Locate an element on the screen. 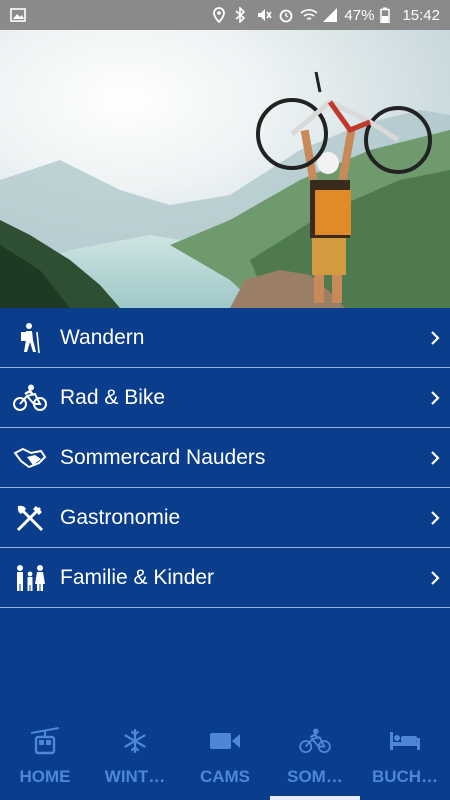  status-bar: 47% 15:42 is located at coordinates (225, 15).